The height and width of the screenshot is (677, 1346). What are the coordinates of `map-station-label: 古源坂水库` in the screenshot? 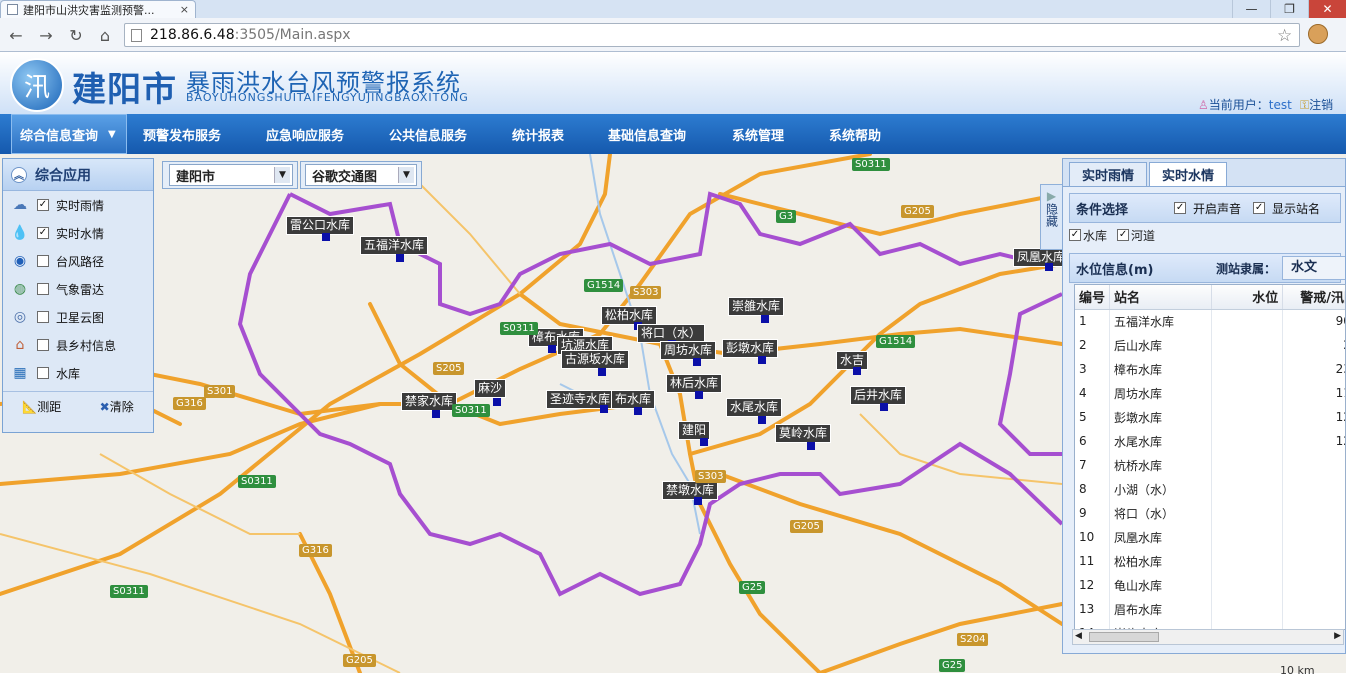 It's located at (595, 359).